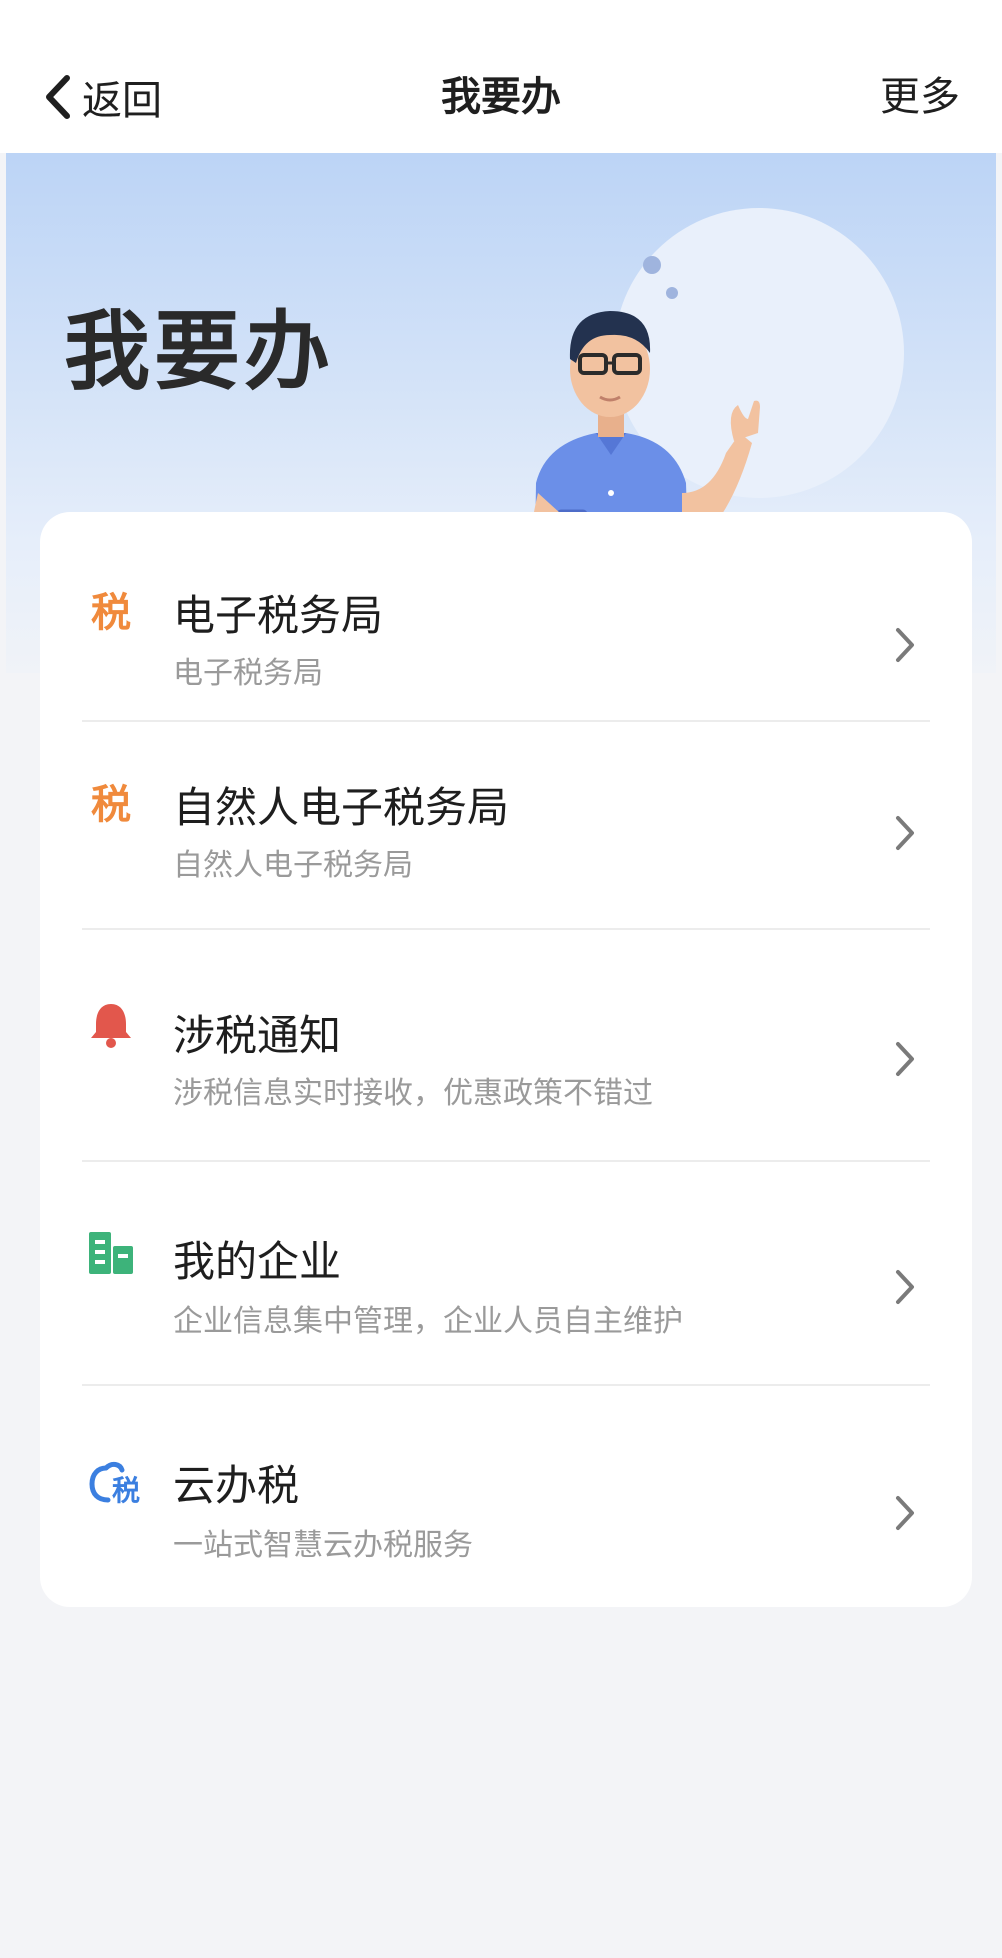 The image size is (1002, 1958). What do you see at coordinates (278, 615) in the screenshot?
I see `list-item-label: 电子税务局` at bounding box center [278, 615].